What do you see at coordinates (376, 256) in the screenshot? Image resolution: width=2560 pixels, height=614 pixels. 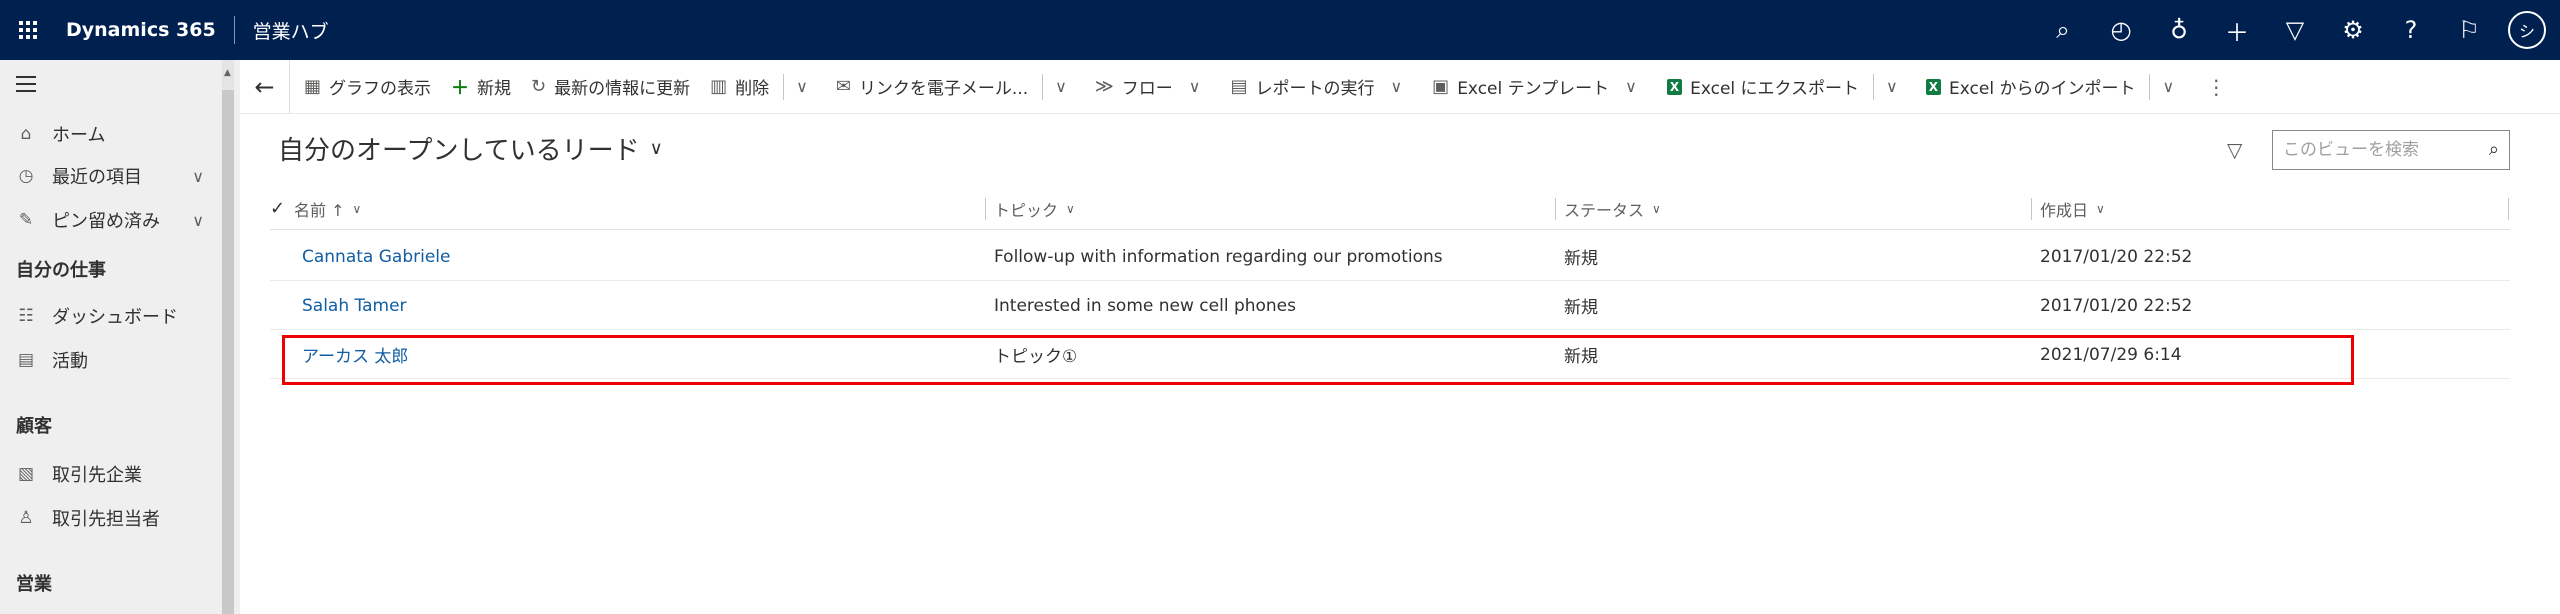 I see `lead-name-link: Cannata Gabriele` at bounding box center [376, 256].